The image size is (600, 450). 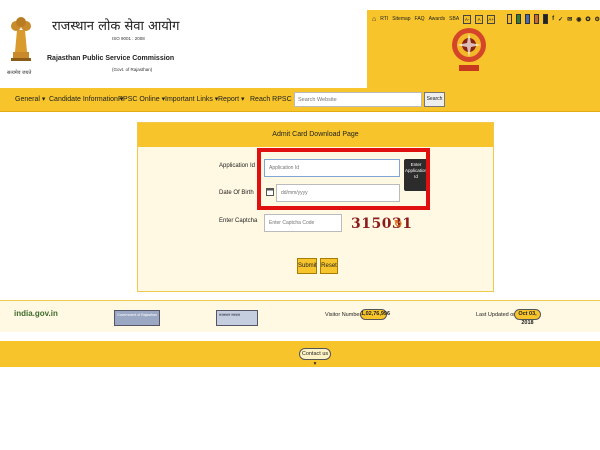 I want to click on refresh-captcha-icon: ↻, so click(x=399, y=225).